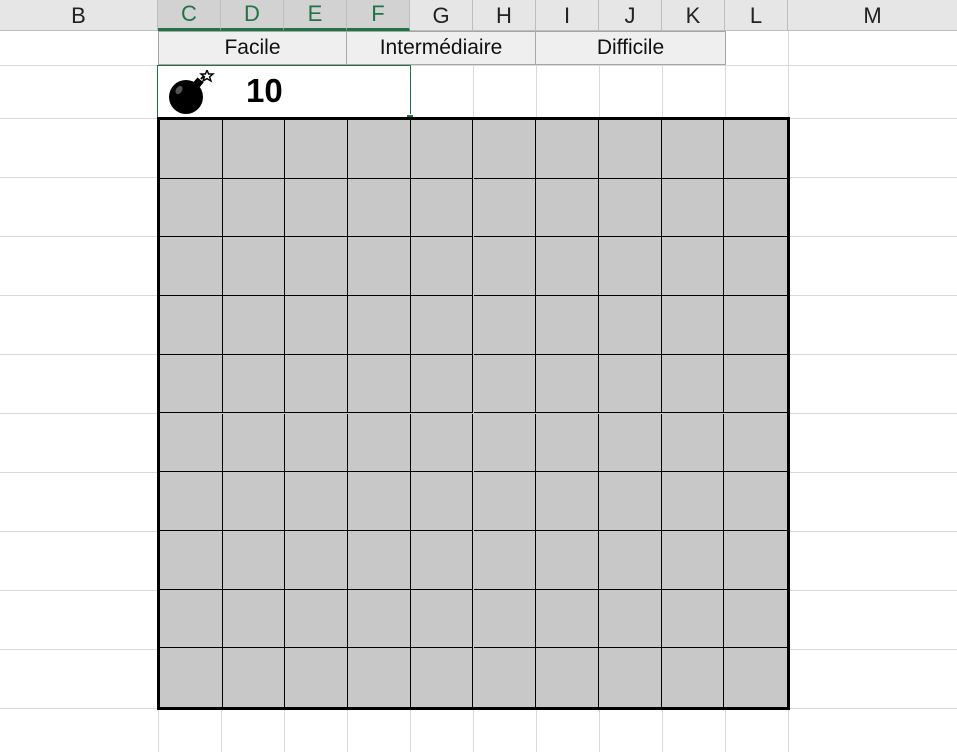 The width and height of the screenshot is (957, 752). Describe the element at coordinates (79, 15) in the screenshot. I see `column-header-b: B` at that location.